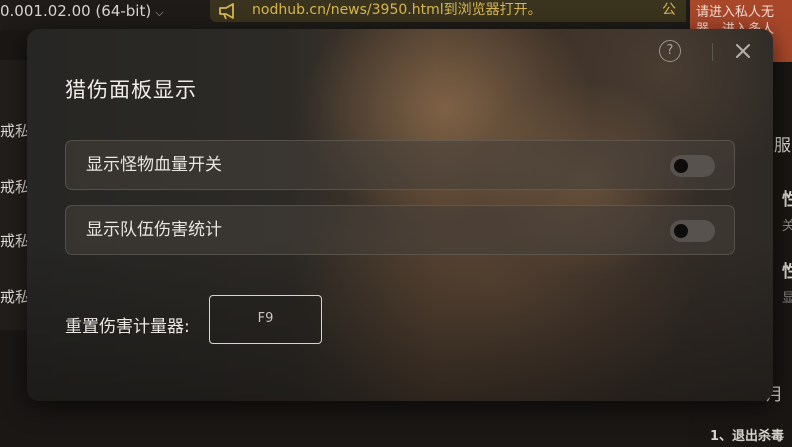  I want to click on version-selector: 0.001.02.00 (64-bit) ⌵, so click(82, 11).